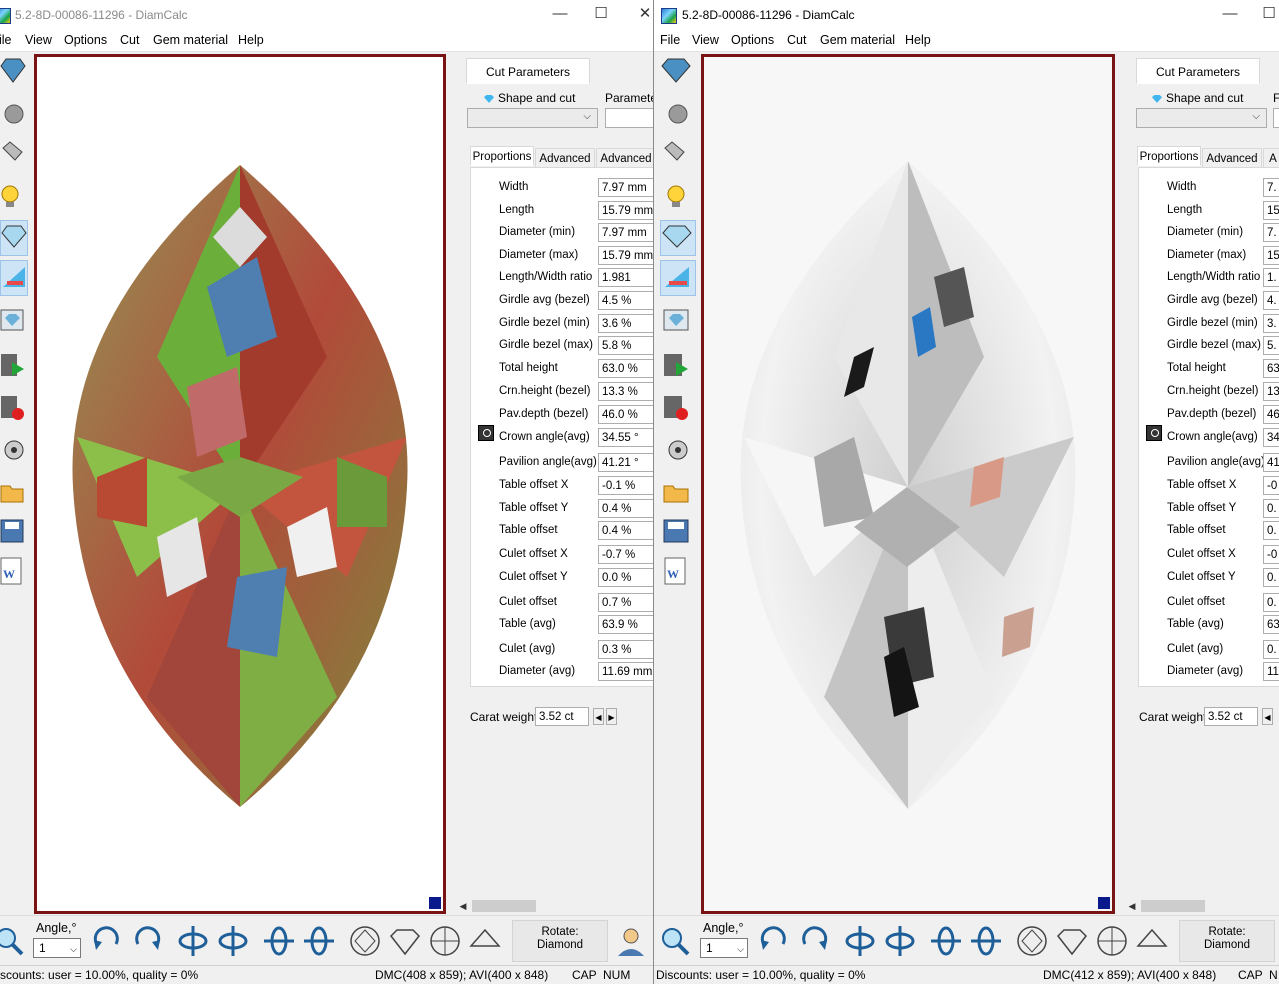 The height and width of the screenshot is (984, 1279). Describe the element at coordinates (625, 187) in the screenshot. I see `prop-value-field: 7.97 mm` at that location.